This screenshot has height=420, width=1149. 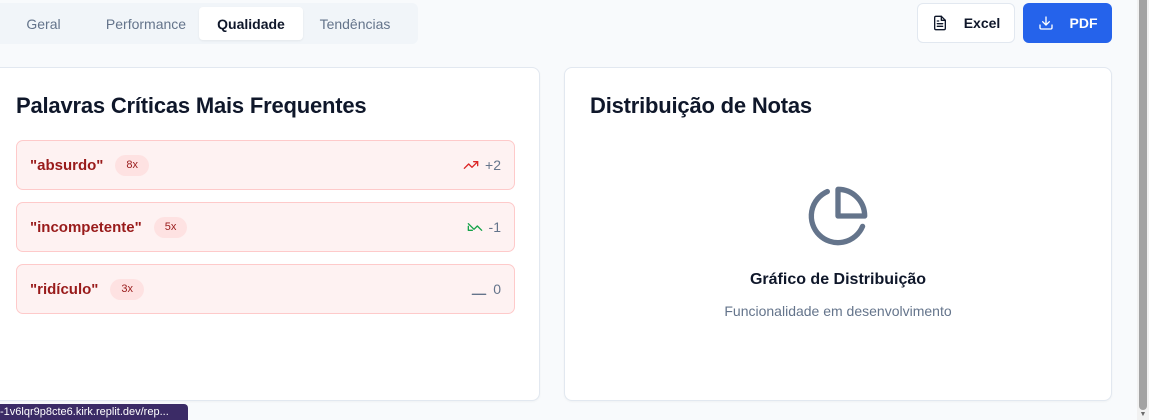 I want to click on export-pdf-button: PDF, so click(x=1067, y=23).